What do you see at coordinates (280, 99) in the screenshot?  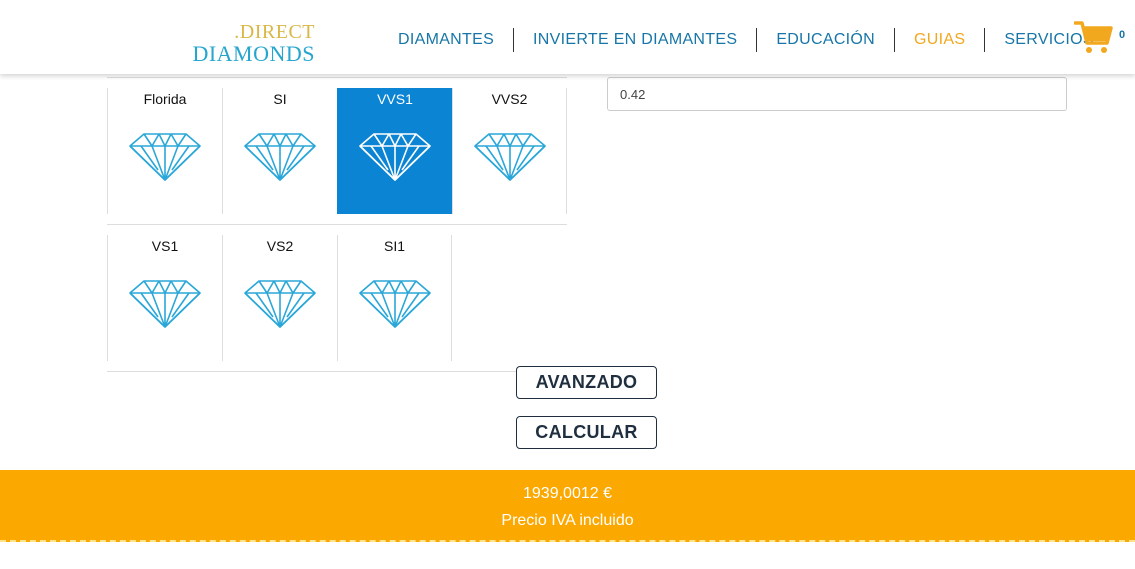 I see `clarity-label: SI` at bounding box center [280, 99].